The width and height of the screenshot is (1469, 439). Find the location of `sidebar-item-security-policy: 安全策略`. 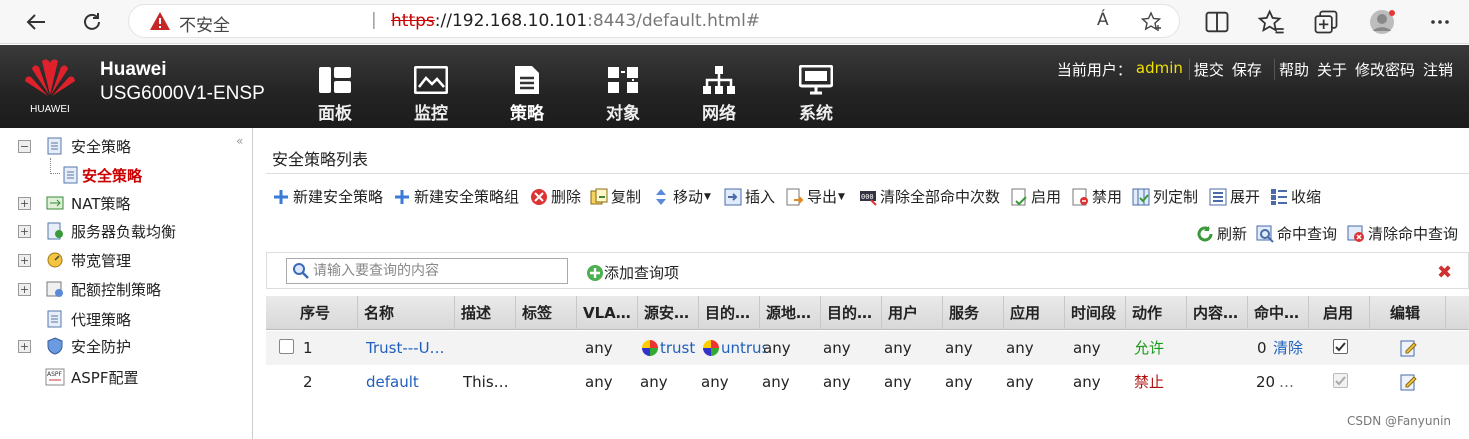

sidebar-item-security-policy: 安全策略 is located at coordinates (125, 173).